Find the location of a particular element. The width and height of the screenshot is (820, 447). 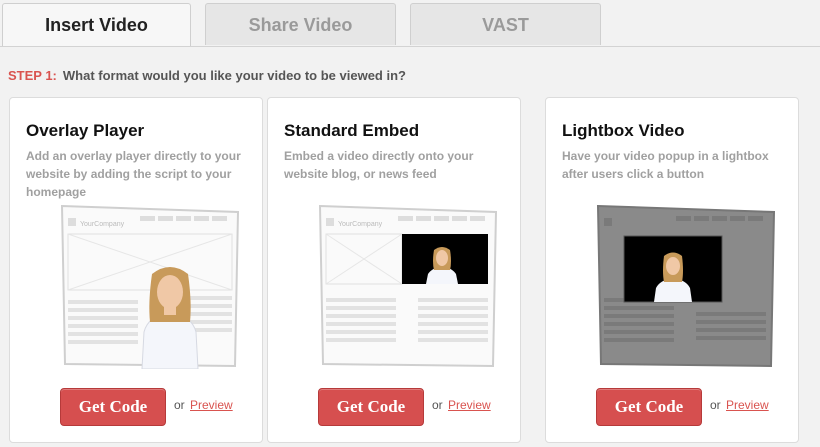

card-title: Overlay Player is located at coordinates (85, 130).